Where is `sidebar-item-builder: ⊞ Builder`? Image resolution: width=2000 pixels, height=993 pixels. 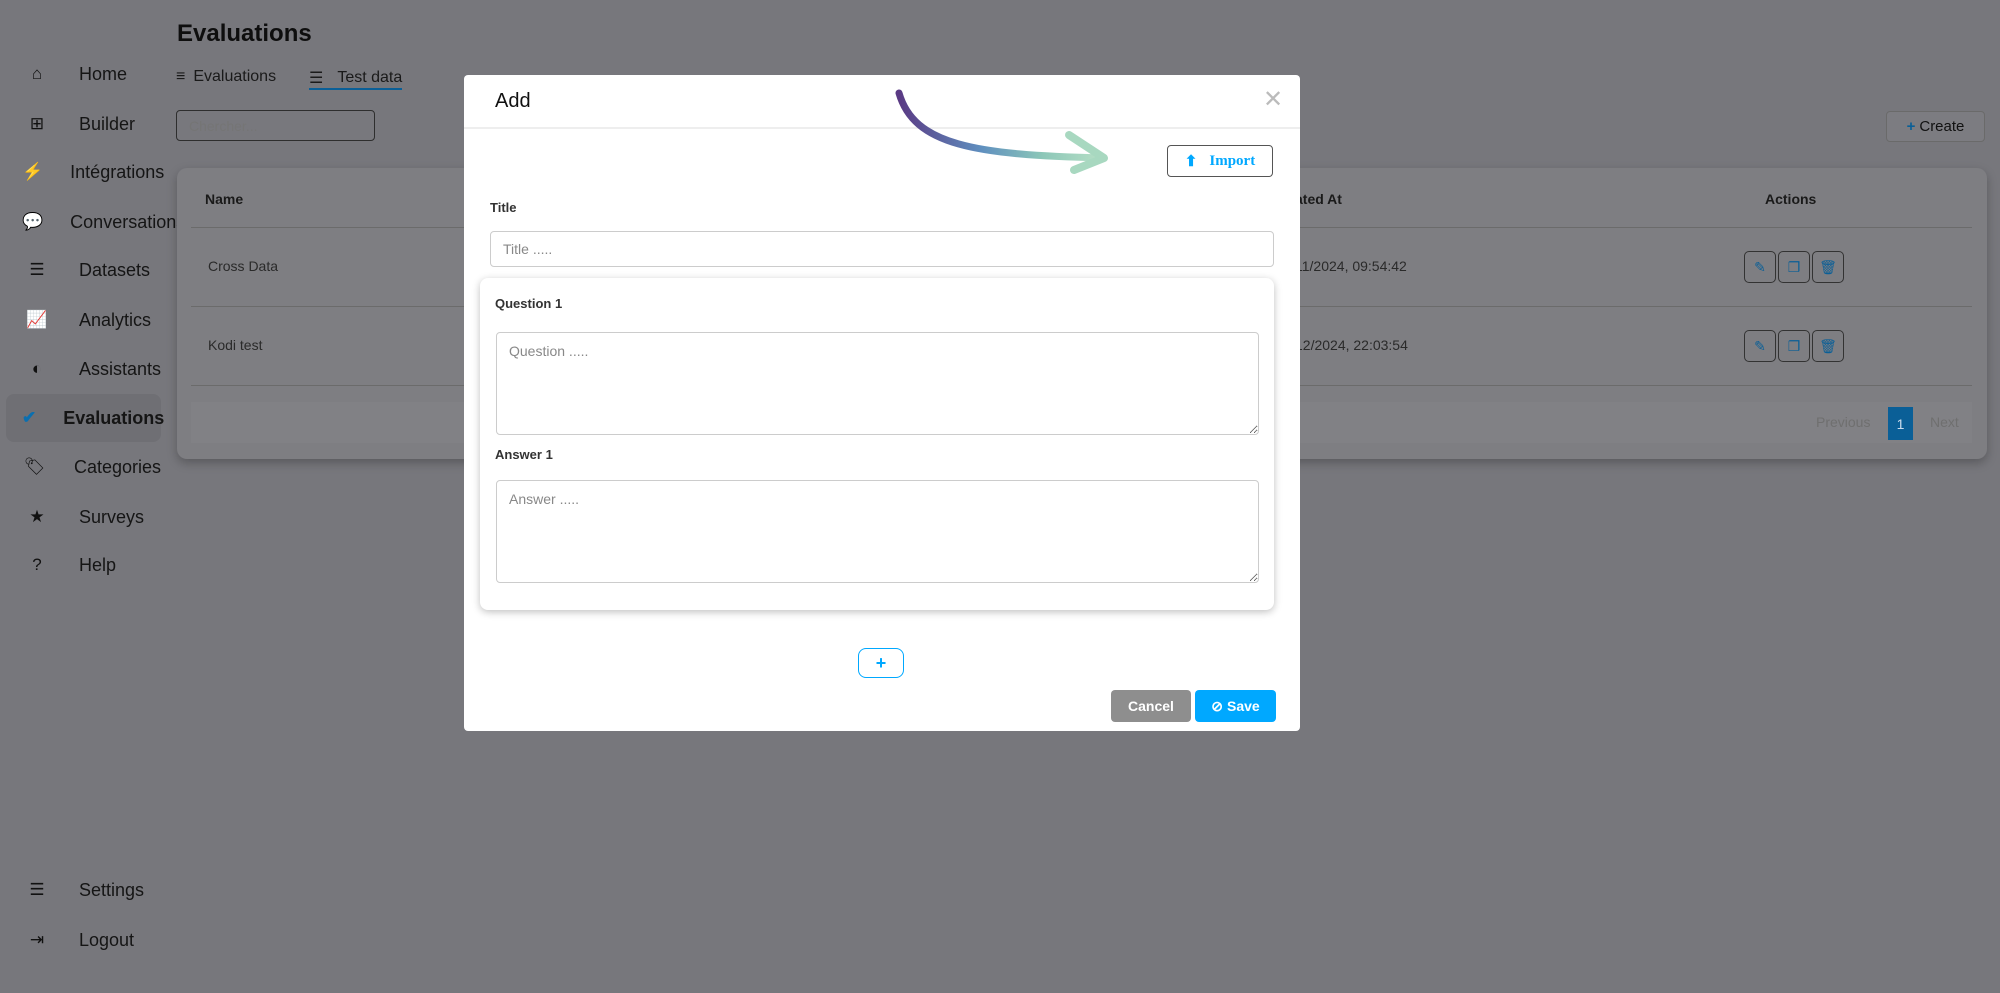 sidebar-item-builder: ⊞ Builder is located at coordinates (83, 124).